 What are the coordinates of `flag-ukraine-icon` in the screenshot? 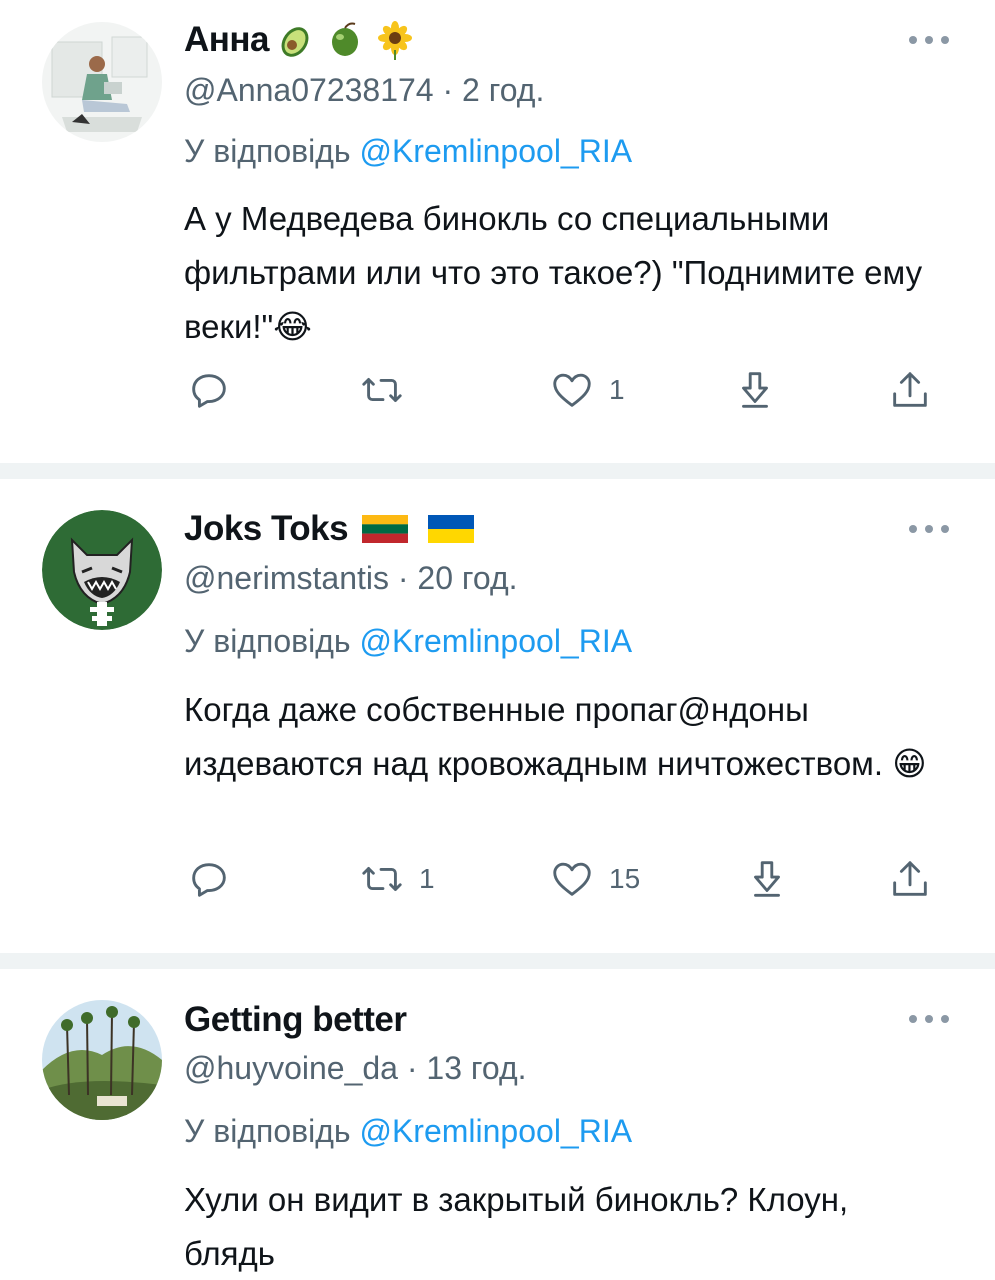 It's located at (451, 529).